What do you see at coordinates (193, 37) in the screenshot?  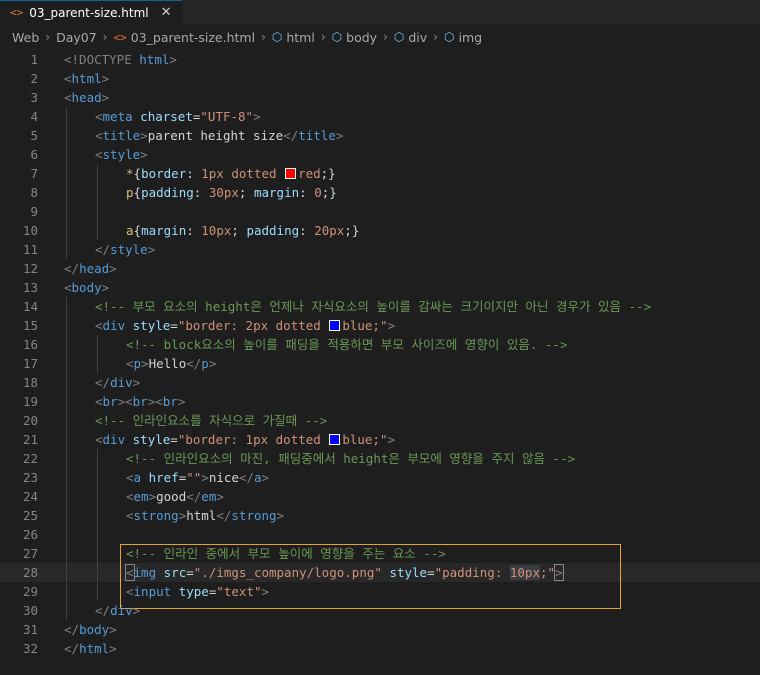 I see `breadcrumb-file: 03_parent-size.html` at bounding box center [193, 37].